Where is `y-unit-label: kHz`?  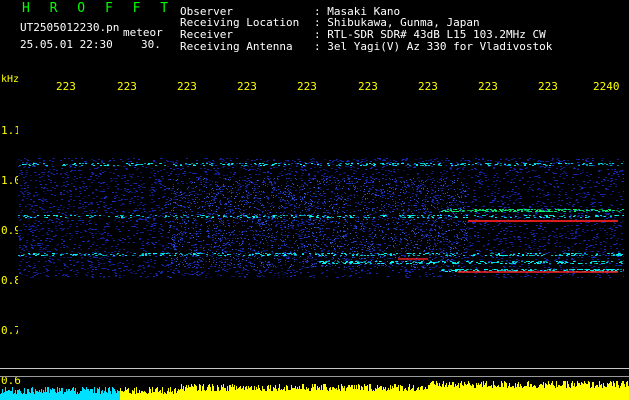 y-unit-label: kHz is located at coordinates (10, 79).